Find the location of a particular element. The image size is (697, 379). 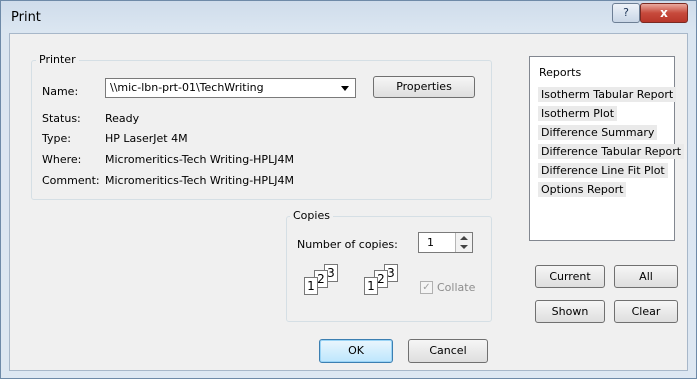

number-of-copies-label: Number of copies: is located at coordinates (347, 244).